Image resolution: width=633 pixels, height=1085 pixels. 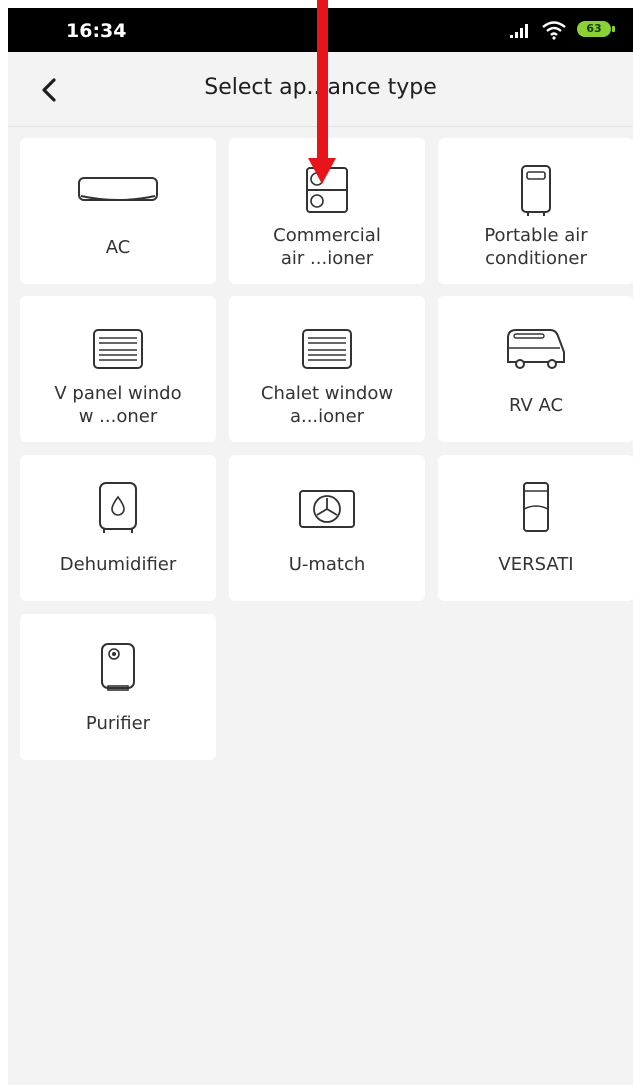 I want to click on appliance-card-dehumidifier: Dehumidifier, so click(x=118, y=528).